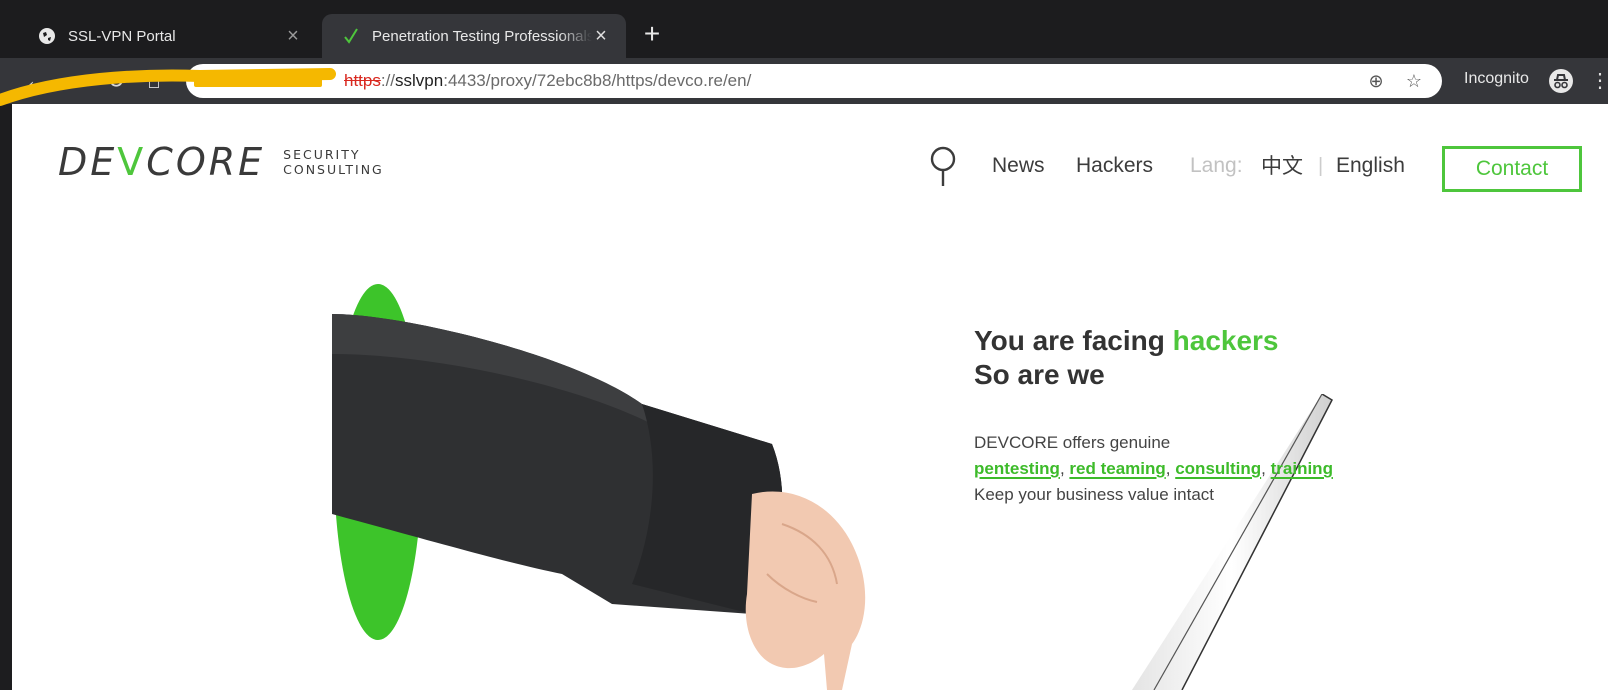  I want to click on lang-english: English, so click(1370, 166).